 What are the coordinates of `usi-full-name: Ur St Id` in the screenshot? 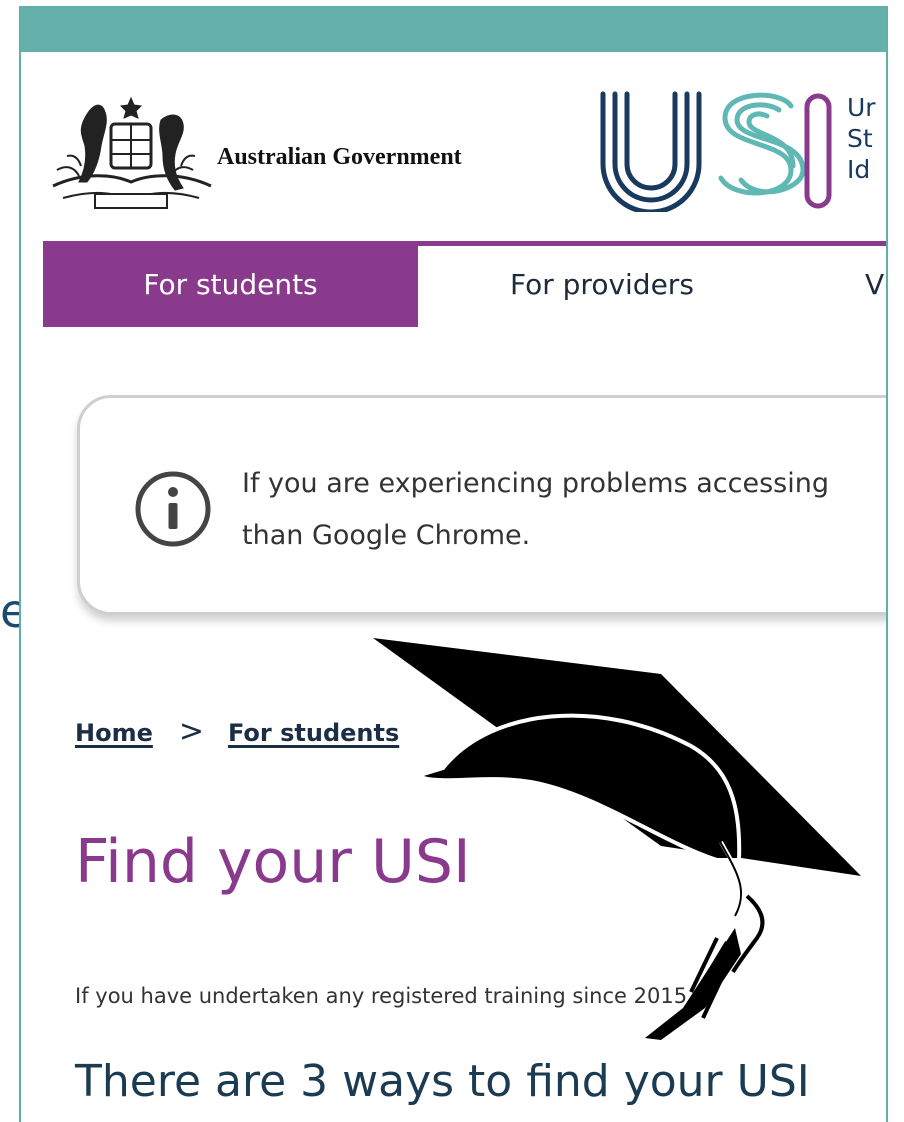 It's located at (866, 138).